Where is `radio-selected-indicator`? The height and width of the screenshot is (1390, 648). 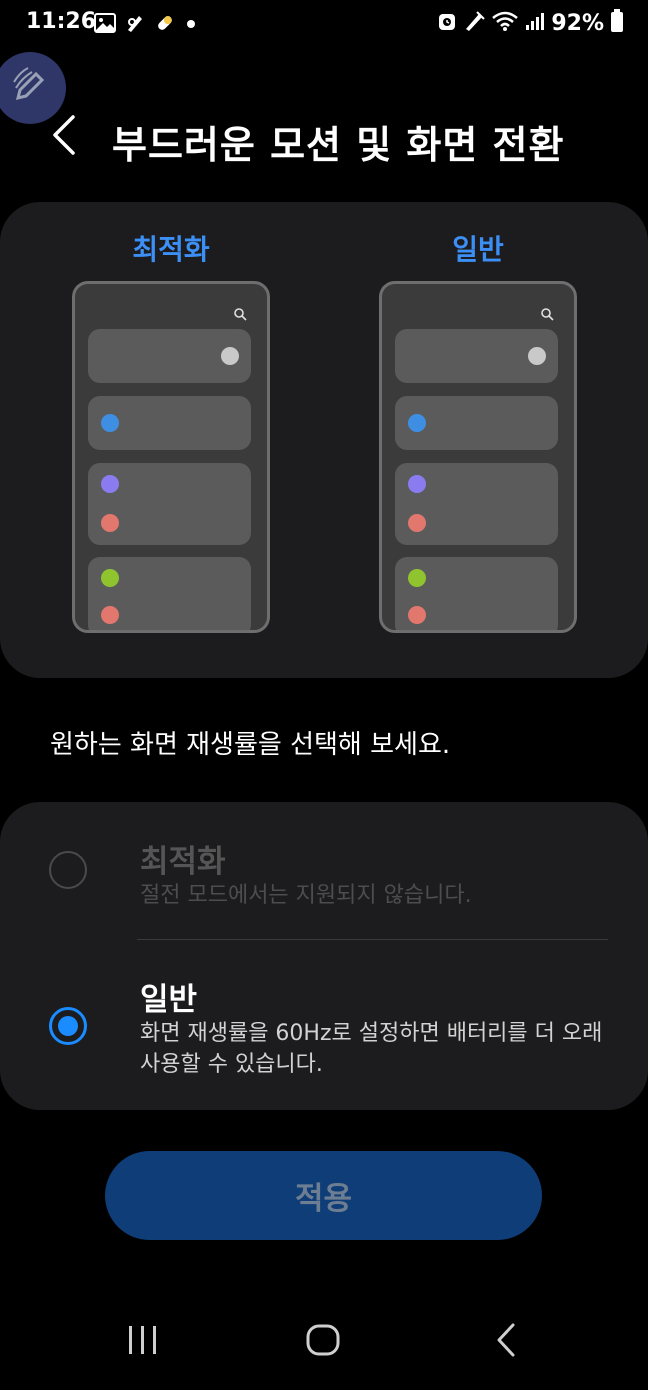 radio-selected-indicator is located at coordinates (68, 1026).